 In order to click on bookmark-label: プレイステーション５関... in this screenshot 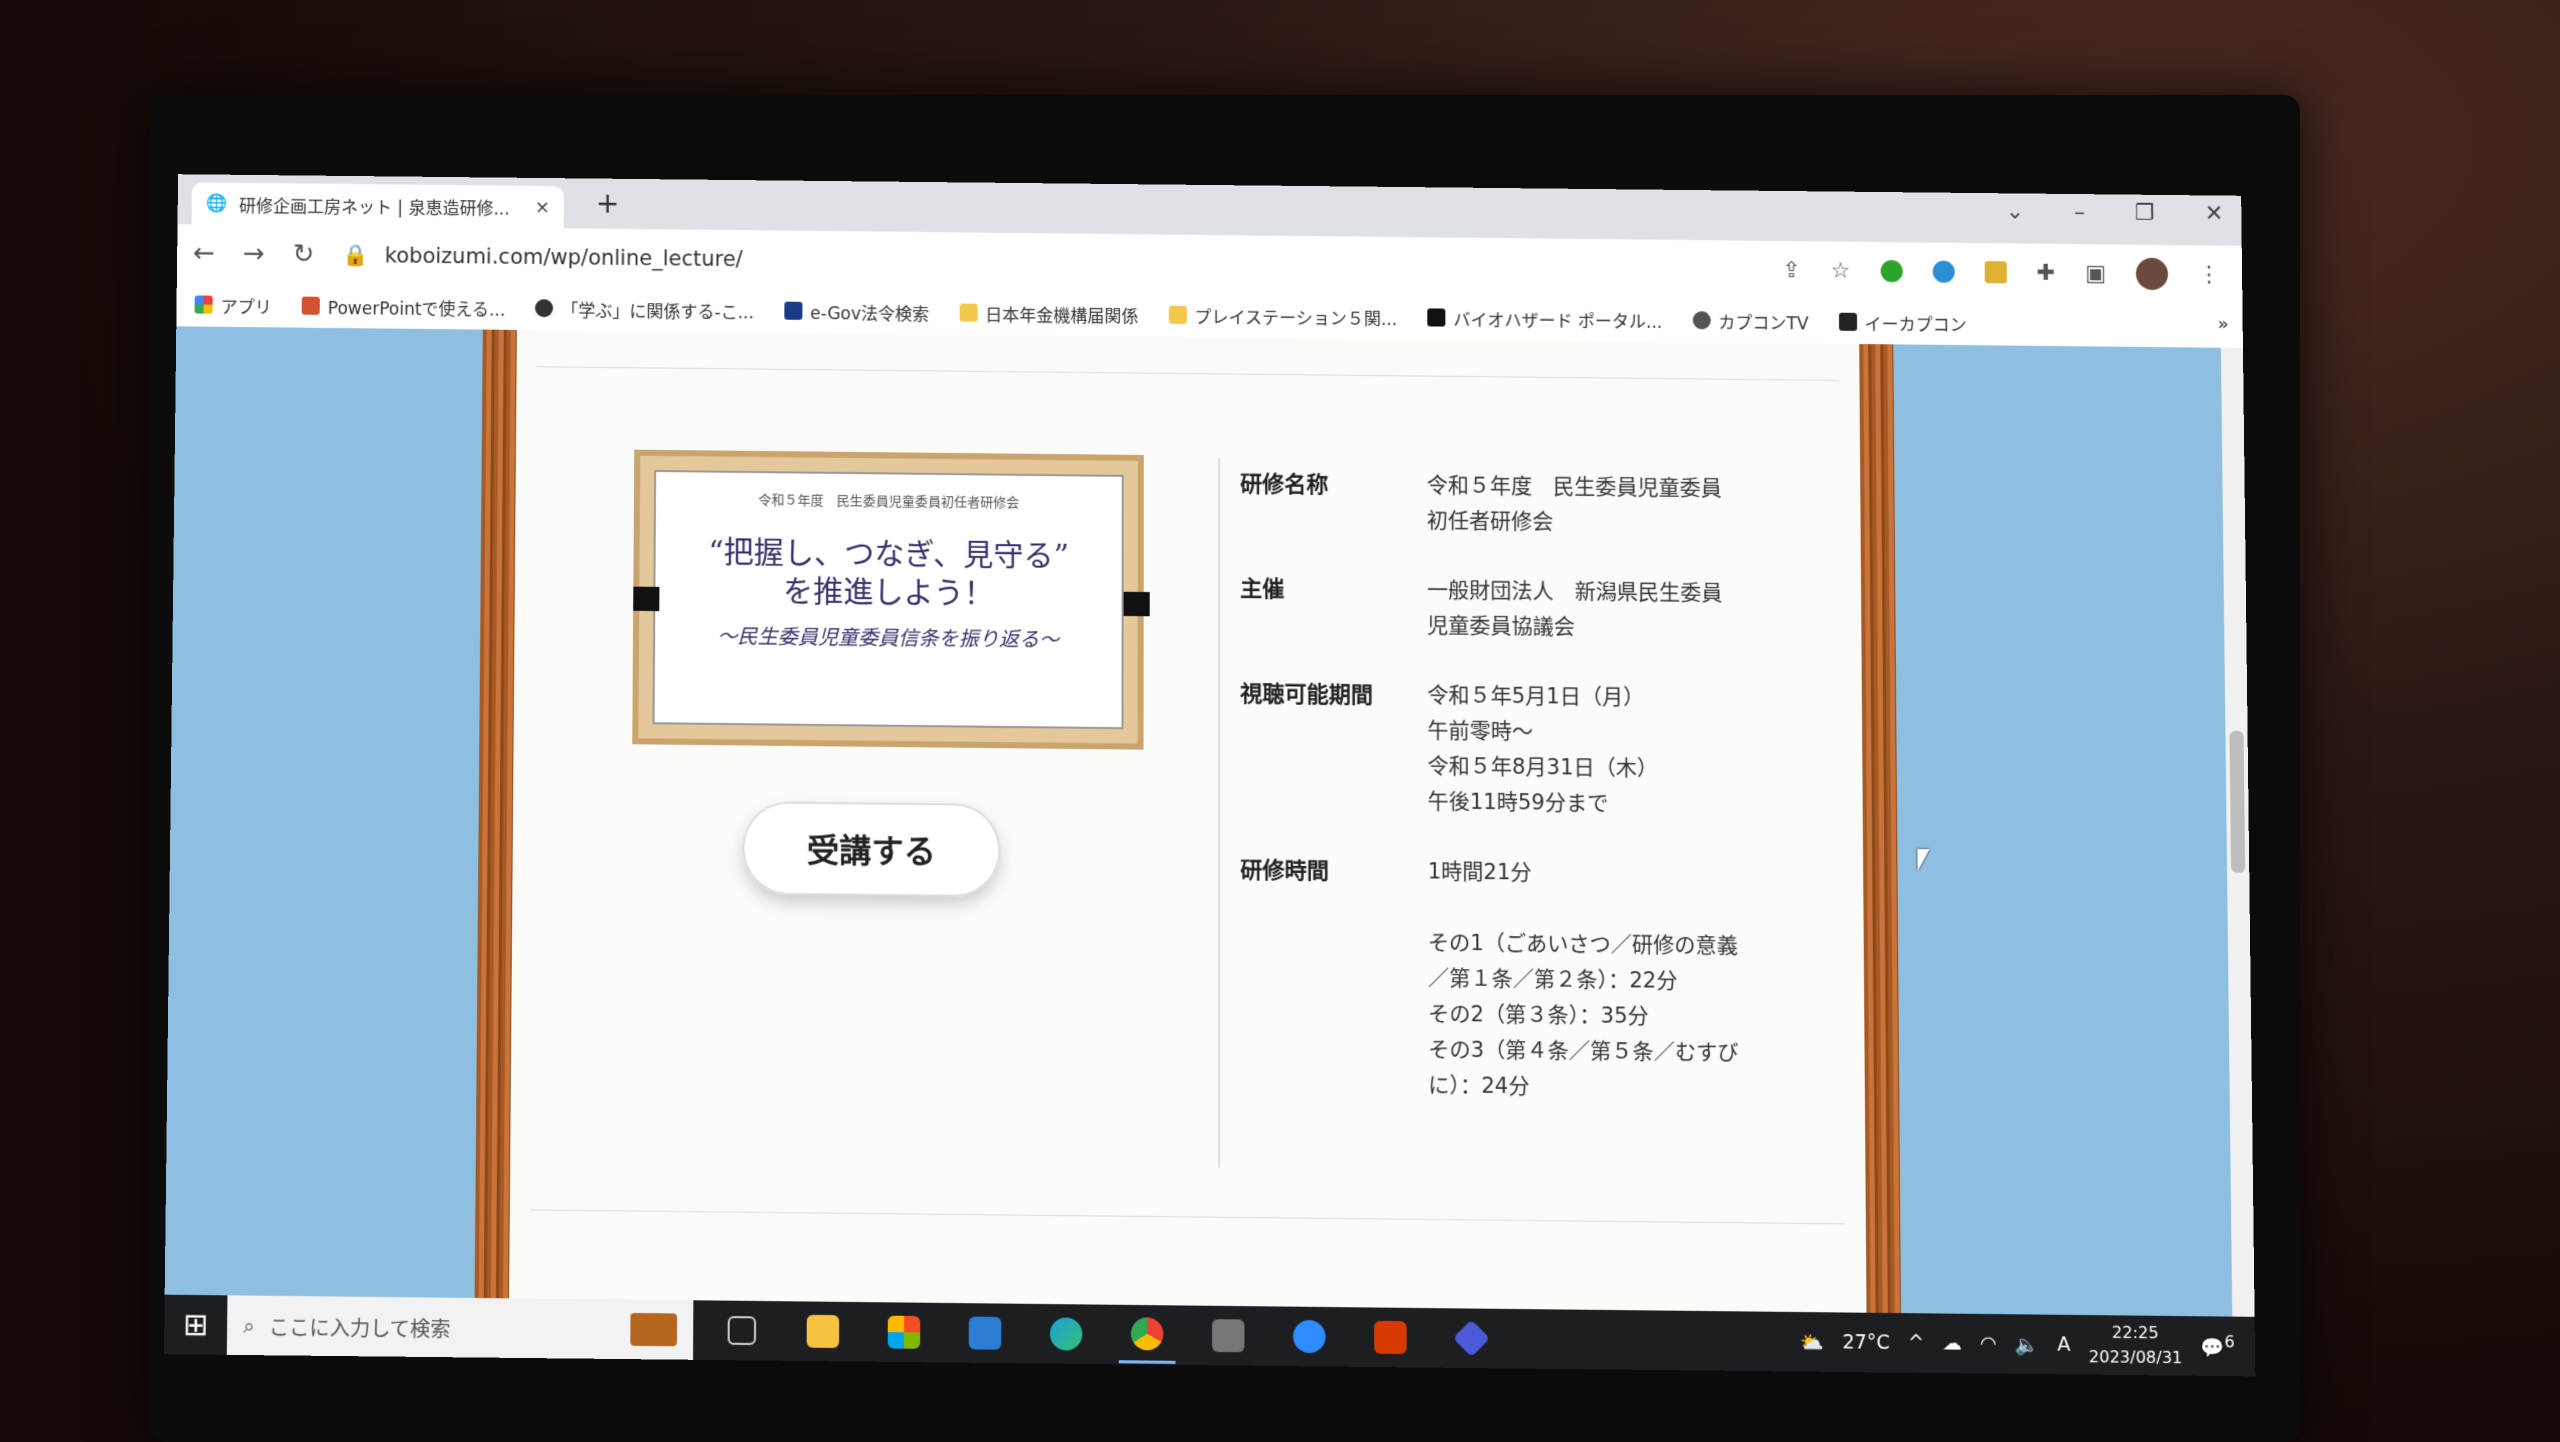, I will do `click(1296, 318)`.